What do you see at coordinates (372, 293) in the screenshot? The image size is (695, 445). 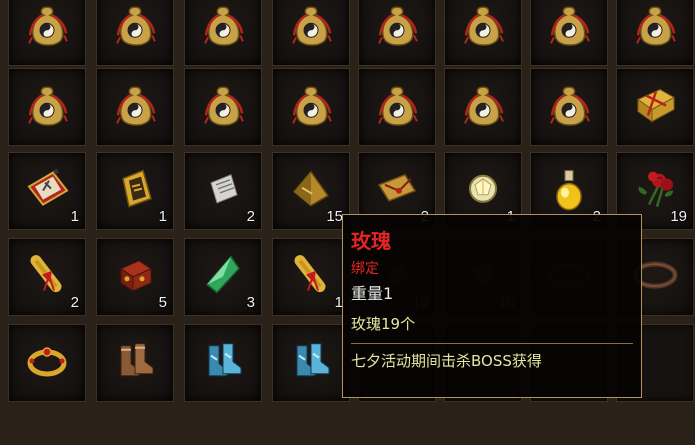 I see `tooltip-weight: 重量1` at bounding box center [372, 293].